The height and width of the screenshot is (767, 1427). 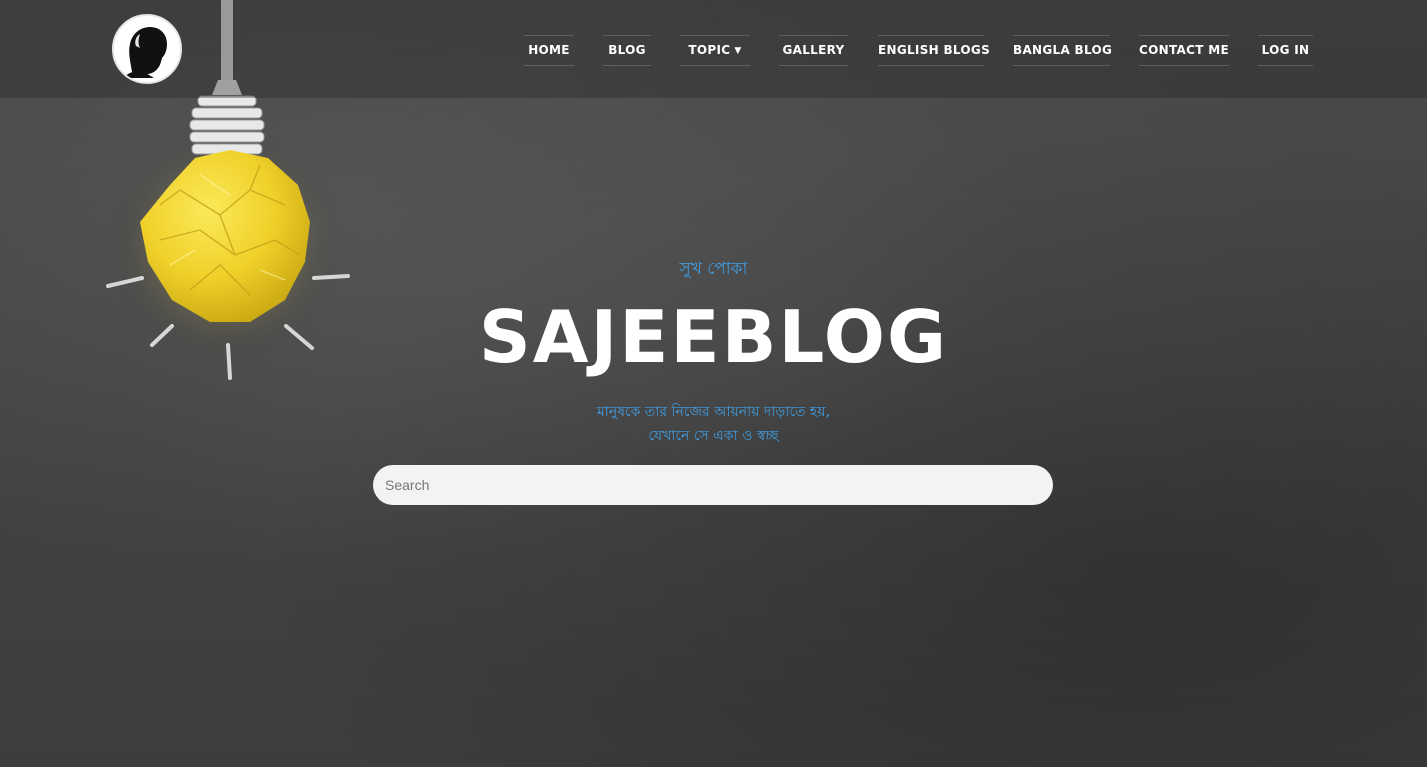 I want to click on chevron-down-icon: ▼, so click(x=738, y=51).